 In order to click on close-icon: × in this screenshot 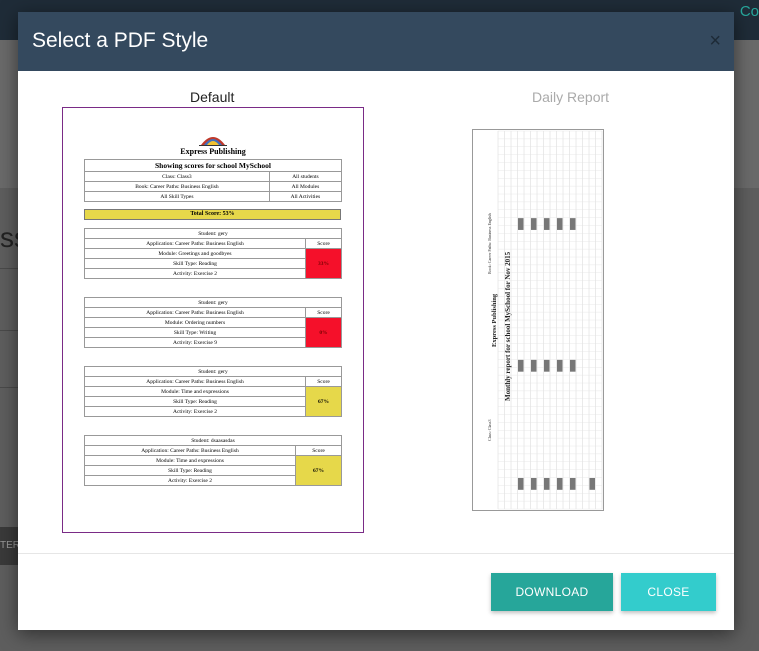, I will do `click(715, 41)`.